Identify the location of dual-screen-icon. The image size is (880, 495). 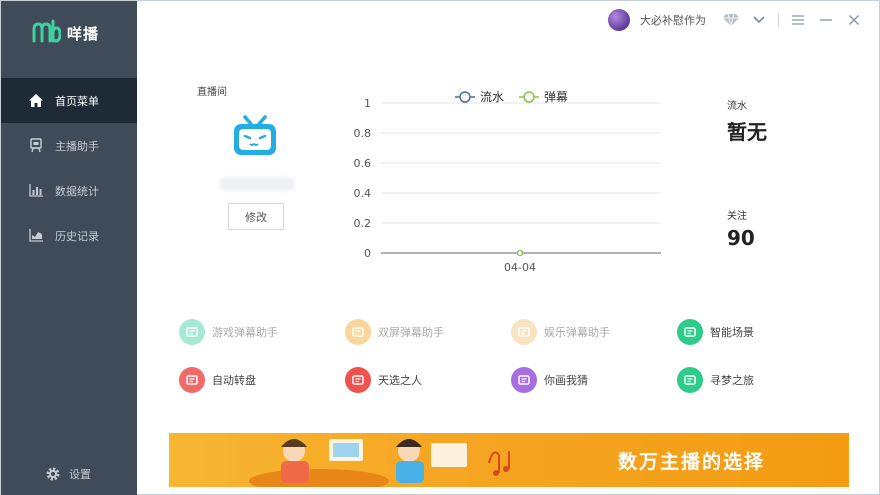
(358, 332).